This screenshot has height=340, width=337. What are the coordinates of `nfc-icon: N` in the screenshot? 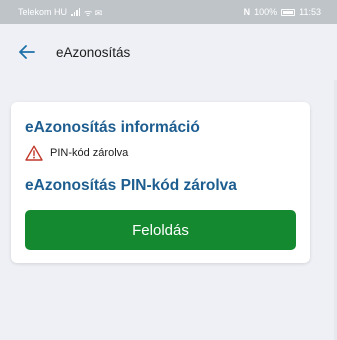 It's located at (247, 12).